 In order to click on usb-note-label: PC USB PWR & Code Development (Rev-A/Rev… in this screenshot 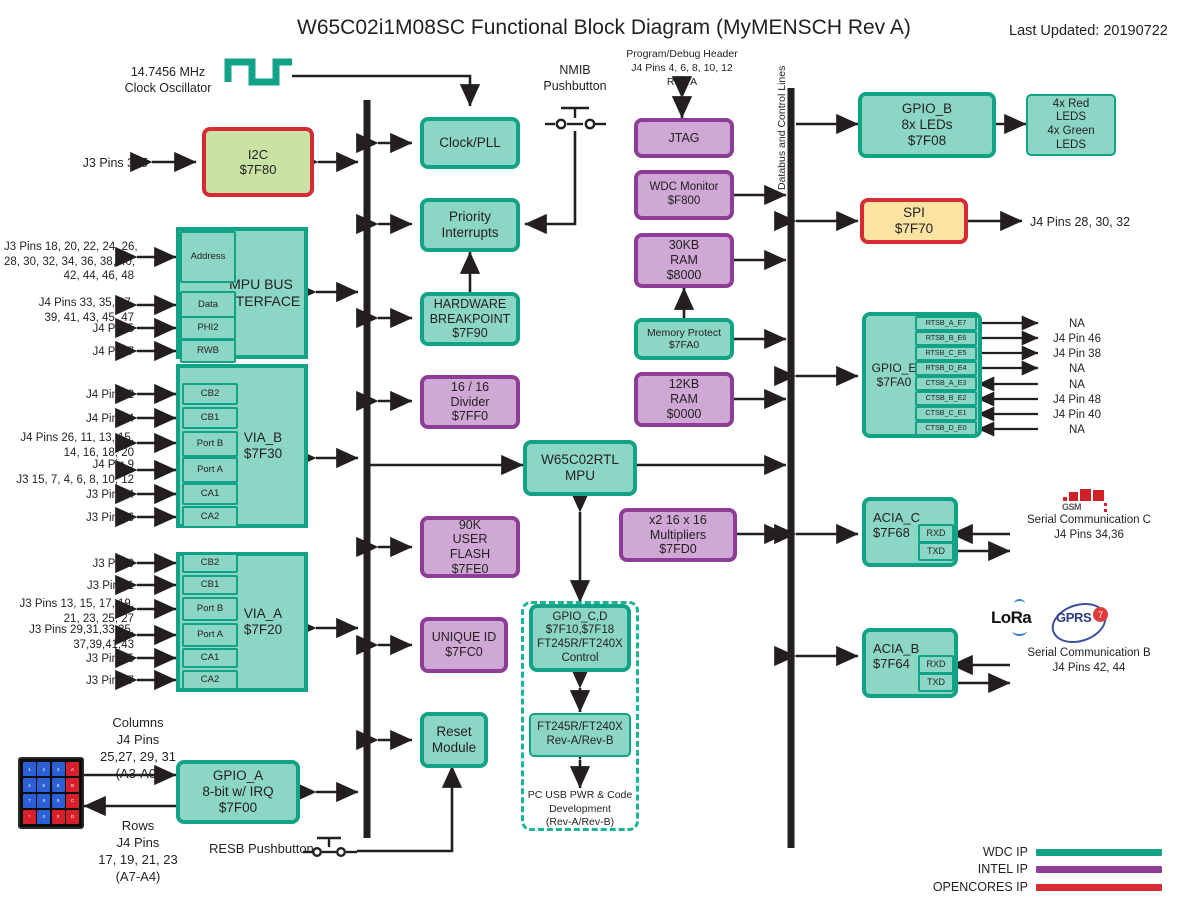, I will do `click(580, 809)`.